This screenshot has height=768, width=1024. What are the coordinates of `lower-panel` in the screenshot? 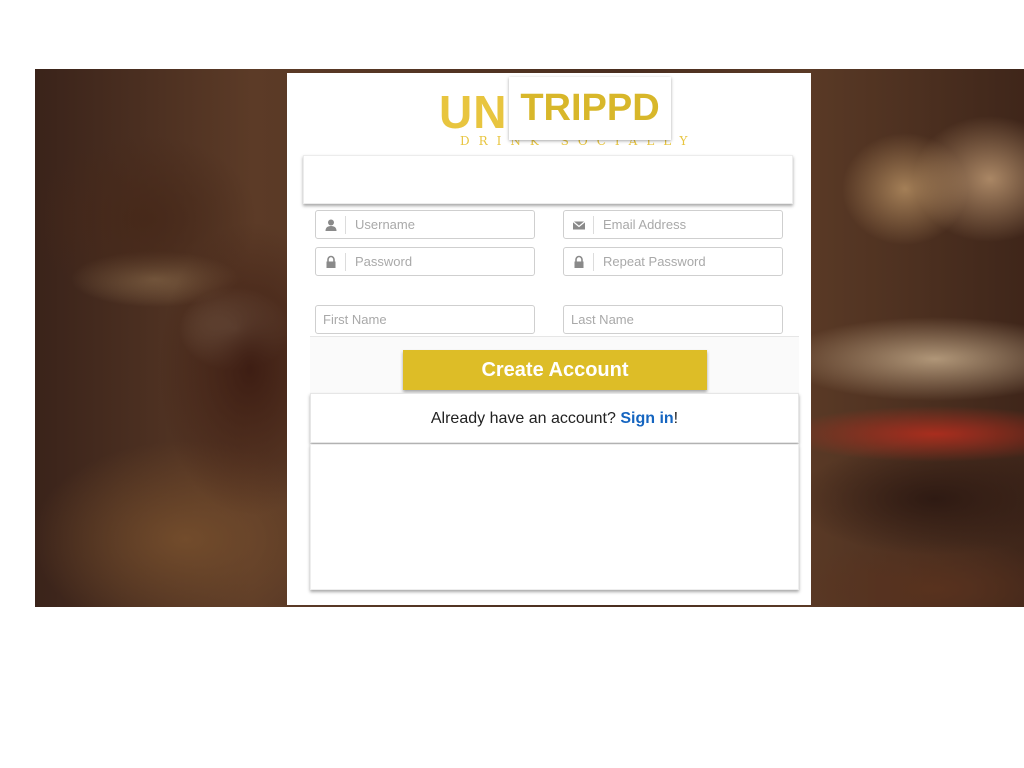 It's located at (554, 517).